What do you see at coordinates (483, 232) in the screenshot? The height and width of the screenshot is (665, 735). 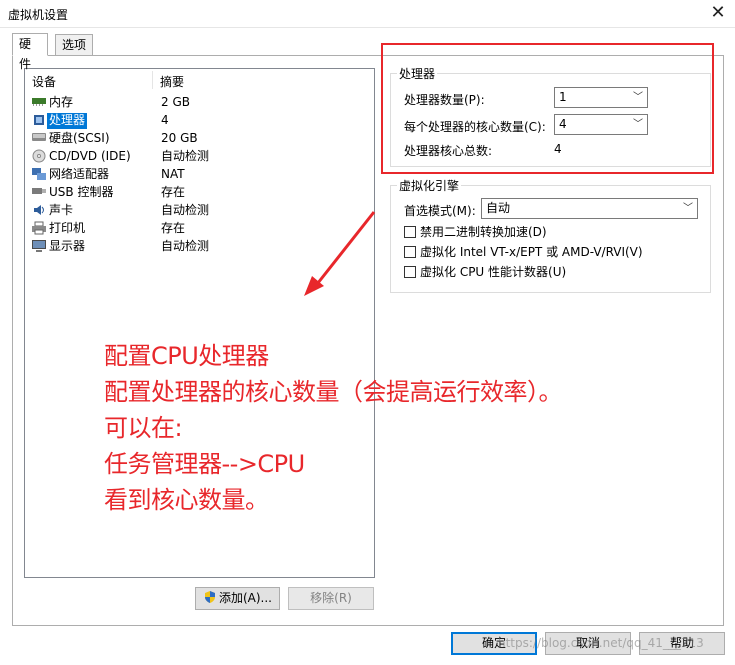 I see `option-label: 禁用二进制转换加速(D)` at bounding box center [483, 232].